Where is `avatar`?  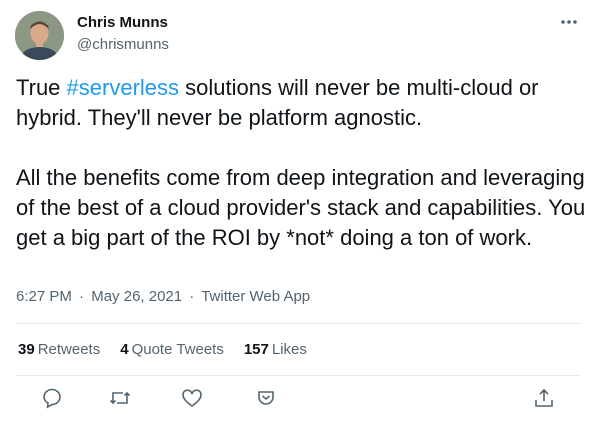 avatar is located at coordinates (39, 35).